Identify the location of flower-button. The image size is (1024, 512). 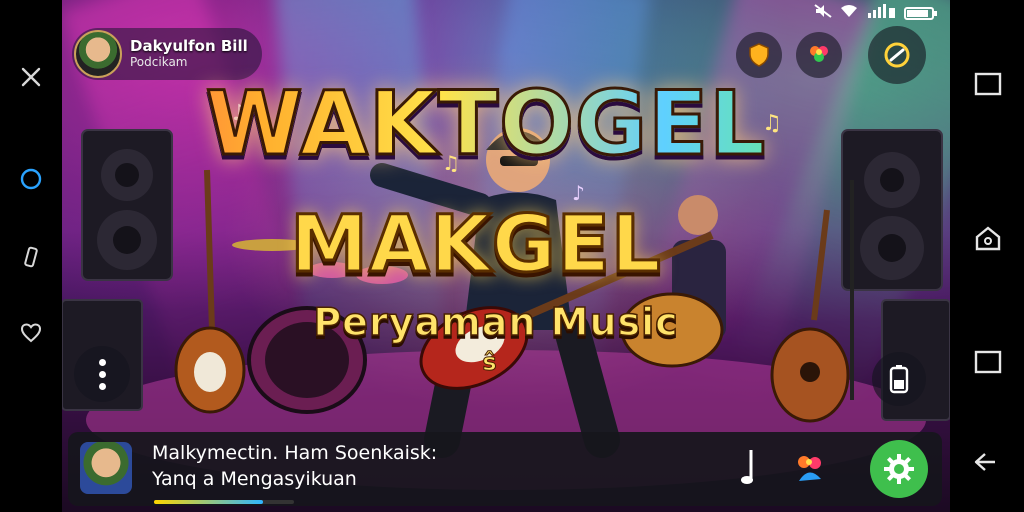
(810, 468).